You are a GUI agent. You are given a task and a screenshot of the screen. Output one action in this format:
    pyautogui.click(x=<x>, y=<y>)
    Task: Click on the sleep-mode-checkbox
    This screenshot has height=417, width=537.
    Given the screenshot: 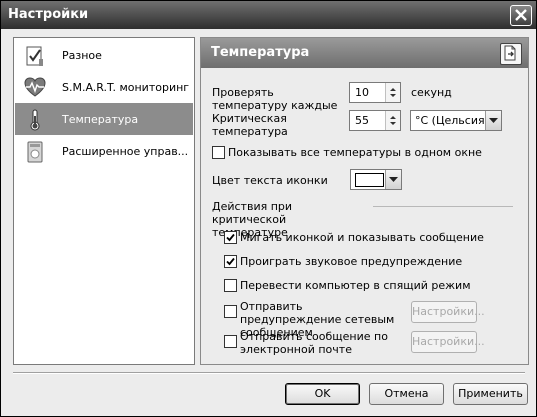 What is the action you would take?
    pyautogui.click(x=230, y=285)
    